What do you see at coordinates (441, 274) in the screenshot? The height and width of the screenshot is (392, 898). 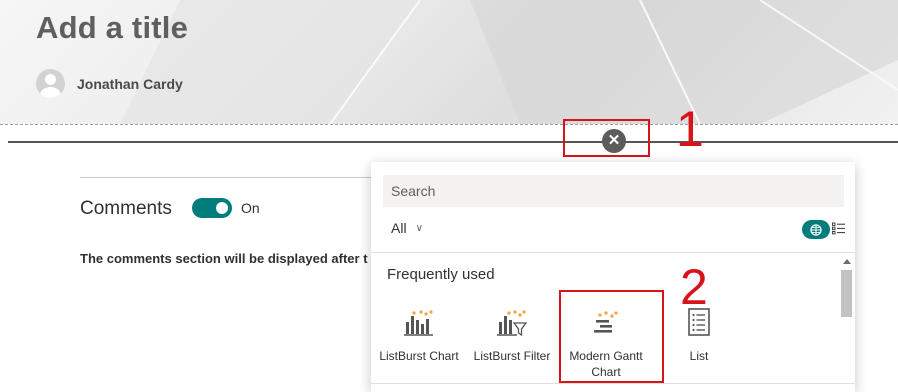 I see `frequently-used-heading: Frequently used` at bounding box center [441, 274].